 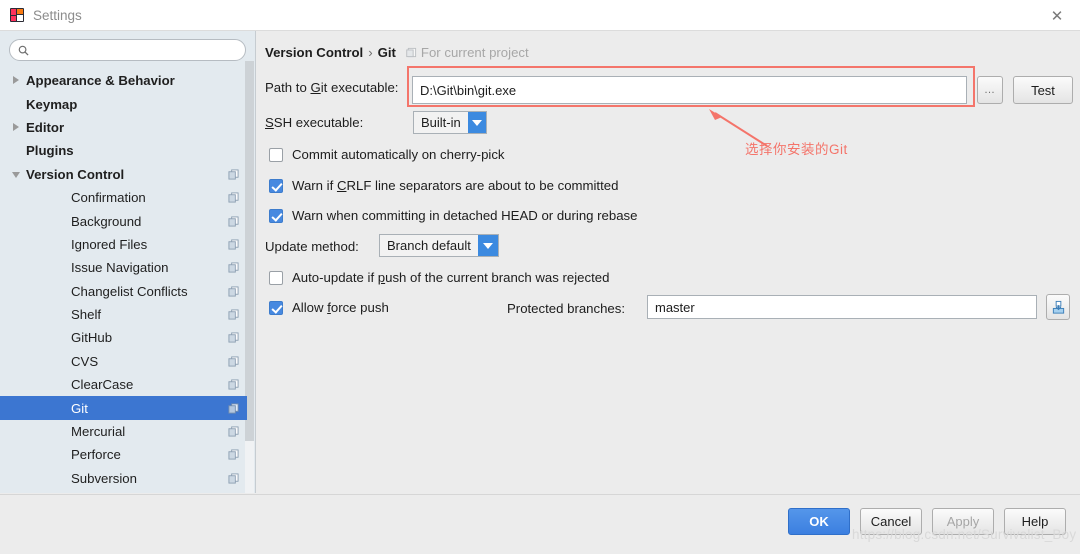 I want to click on update-method-label: Update method:, so click(x=312, y=246).